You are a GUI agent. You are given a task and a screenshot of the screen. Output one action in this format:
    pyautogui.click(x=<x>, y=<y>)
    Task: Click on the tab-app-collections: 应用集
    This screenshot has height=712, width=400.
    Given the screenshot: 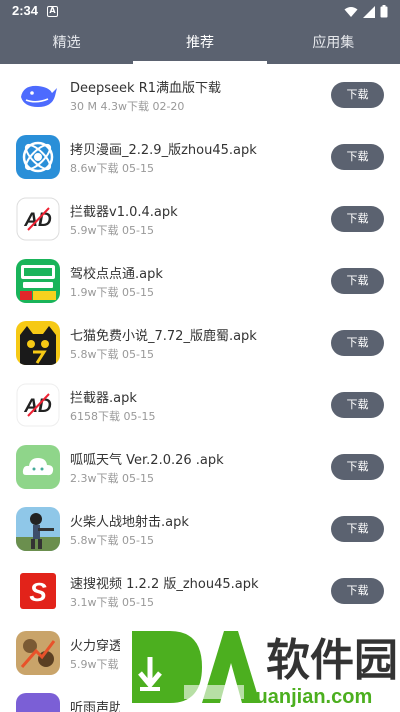 What is the action you would take?
    pyautogui.click(x=333, y=44)
    